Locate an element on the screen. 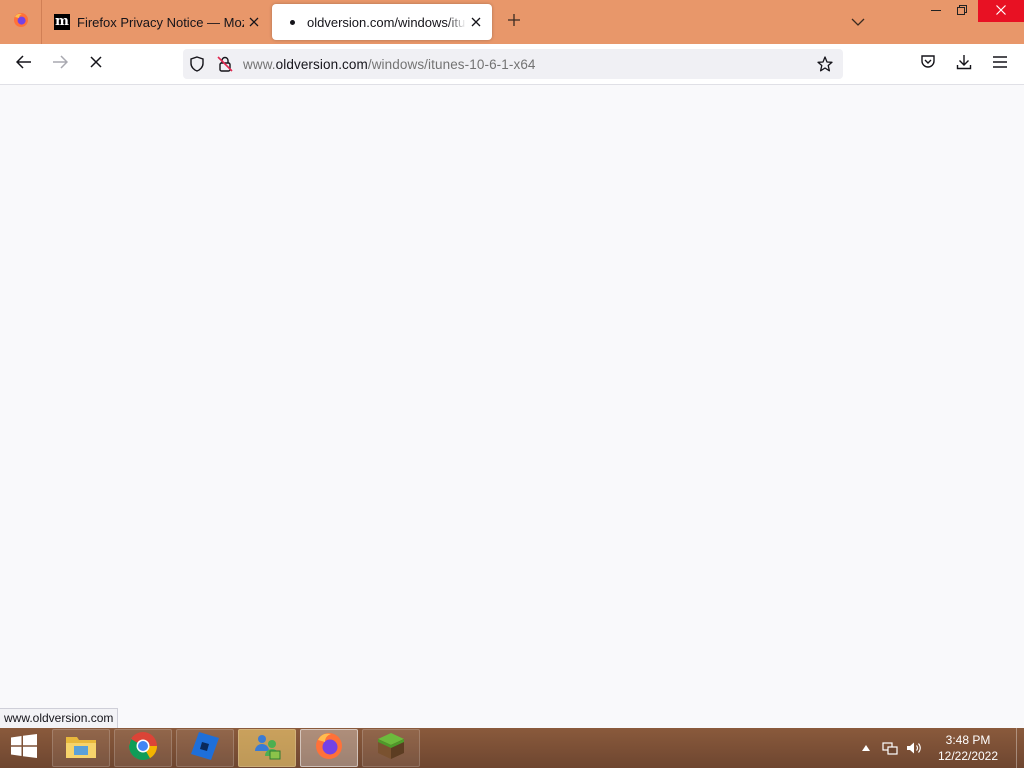  firefox-icon is located at coordinates (329, 748).